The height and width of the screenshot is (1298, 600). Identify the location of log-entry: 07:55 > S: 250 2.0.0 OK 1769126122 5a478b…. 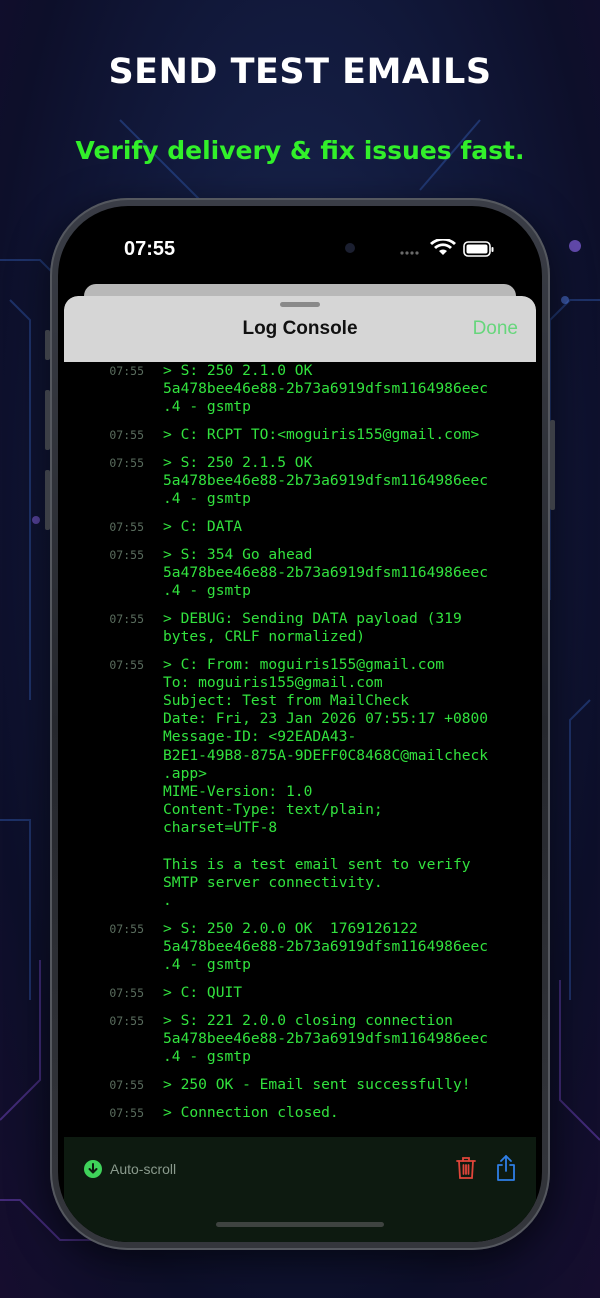
(300, 947).